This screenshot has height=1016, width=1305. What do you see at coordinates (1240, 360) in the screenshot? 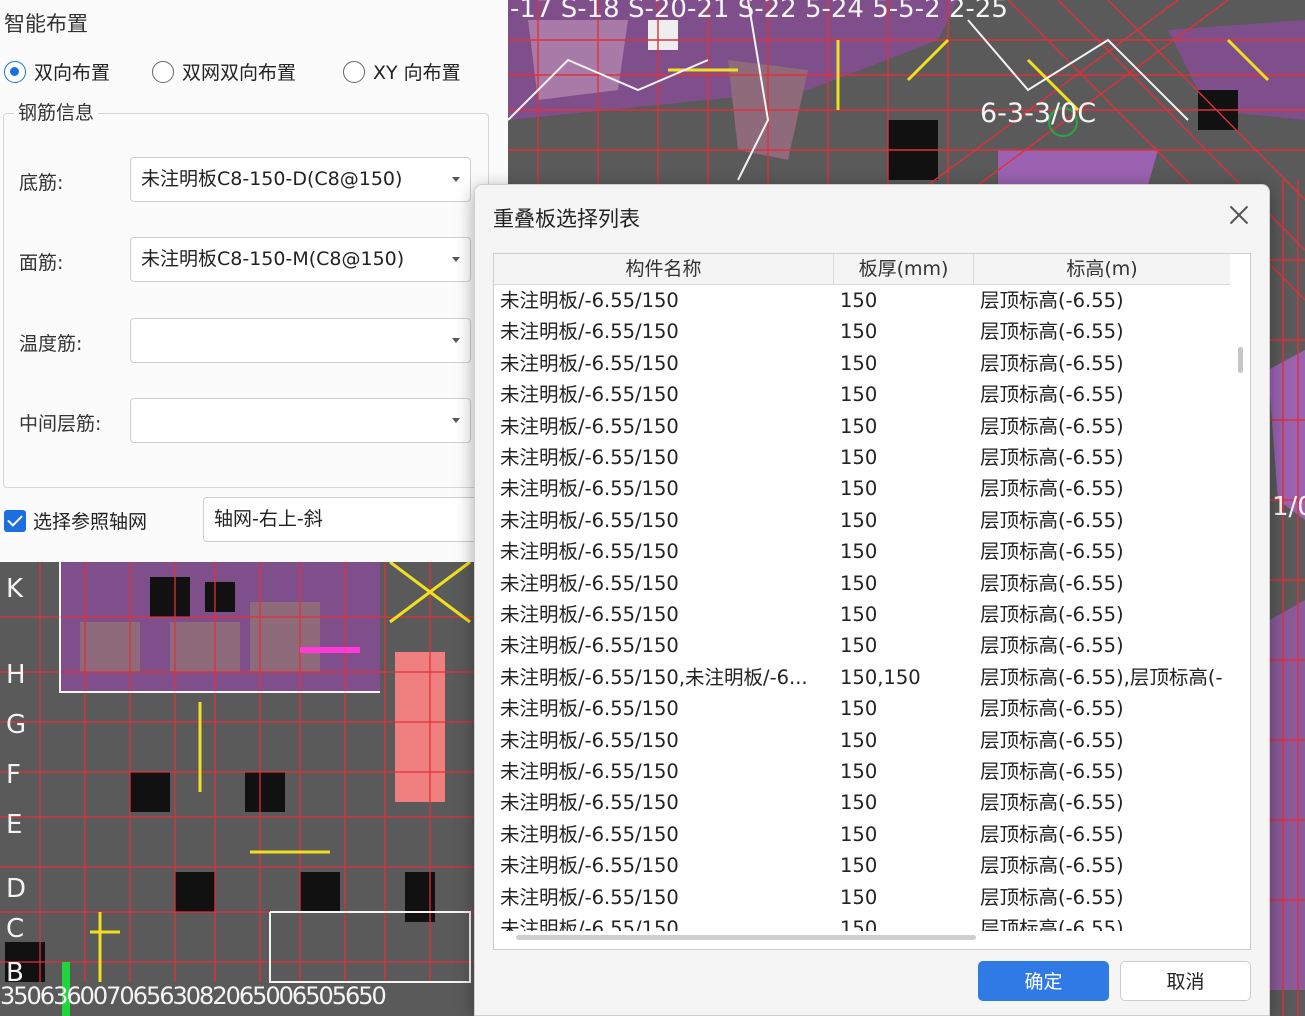
I see `vertical-scrollbar` at bounding box center [1240, 360].